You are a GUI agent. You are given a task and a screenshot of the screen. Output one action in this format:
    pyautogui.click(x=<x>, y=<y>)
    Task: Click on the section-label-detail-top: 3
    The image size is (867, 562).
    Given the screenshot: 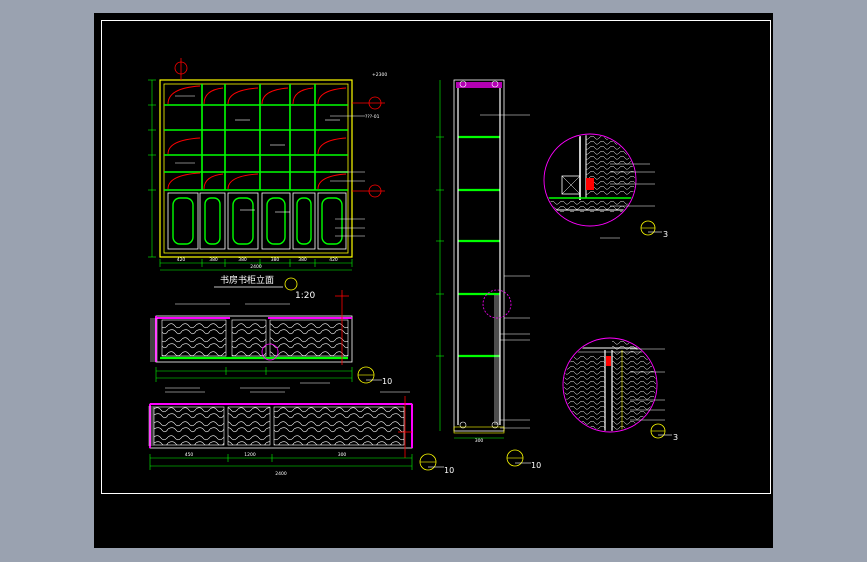 What is the action you would take?
    pyautogui.click(x=665, y=234)
    